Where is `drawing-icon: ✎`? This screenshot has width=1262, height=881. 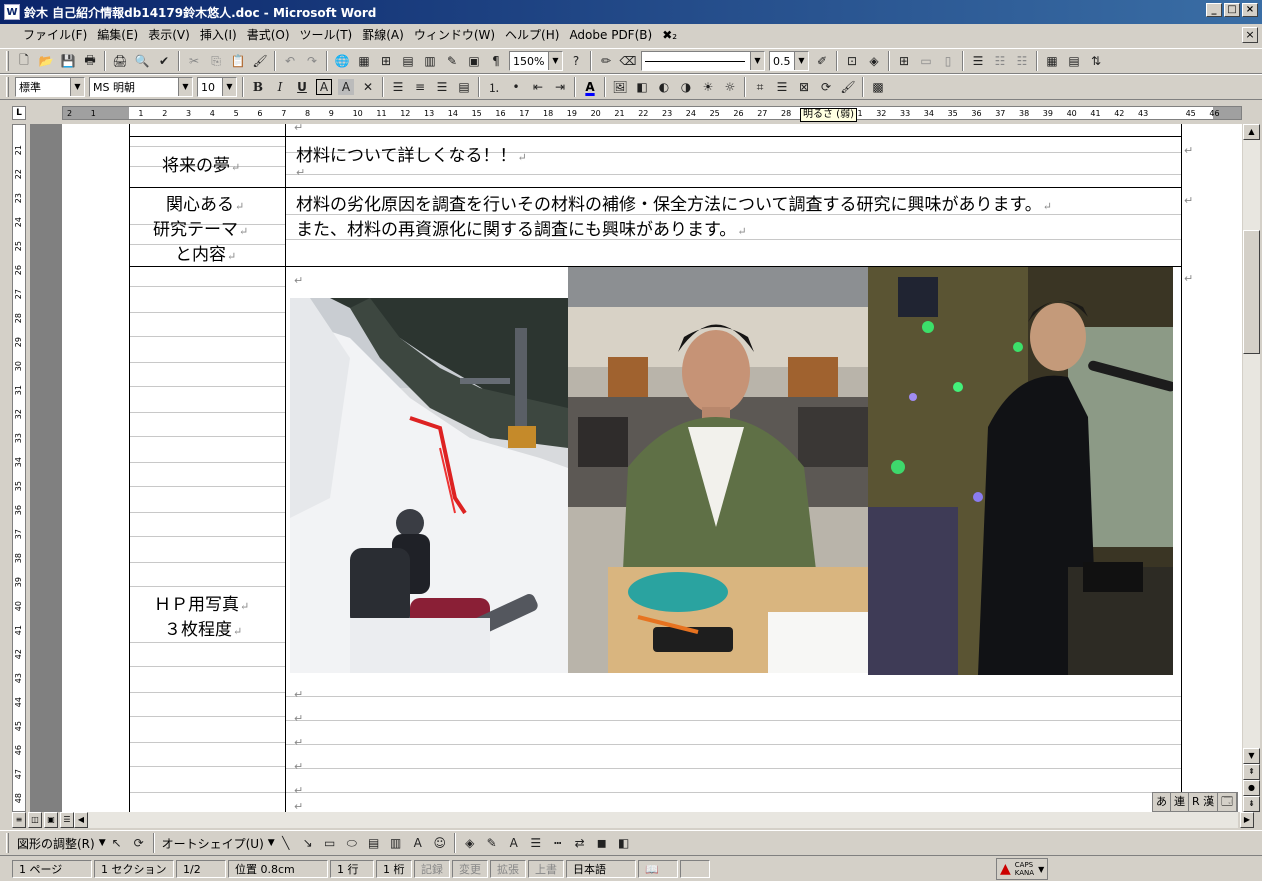 drawing-icon: ✎ is located at coordinates (452, 61).